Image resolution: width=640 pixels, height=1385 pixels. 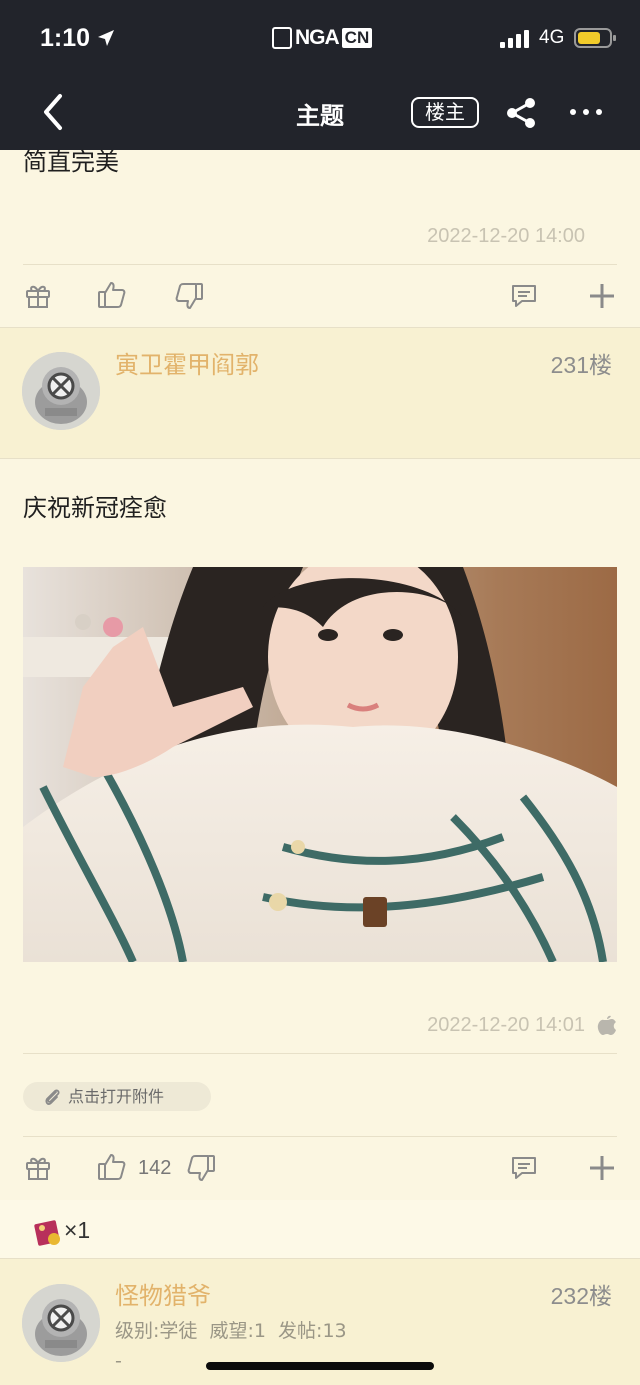 I want to click on status-bar: 1:10 NGA CN 4G, so click(x=320, y=39).